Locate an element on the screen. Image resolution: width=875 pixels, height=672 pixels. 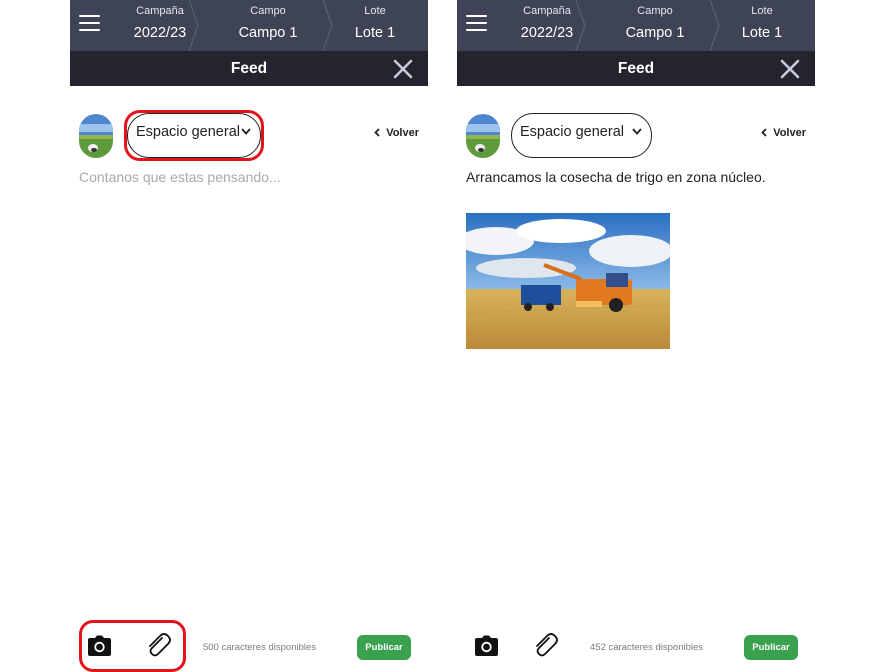
attached-harvest-photo is located at coordinates (568, 281).